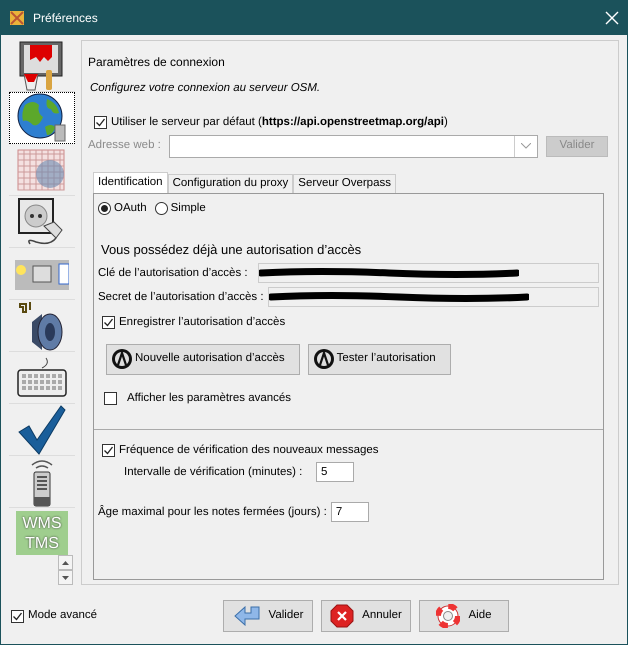 Image resolution: width=628 pixels, height=645 pixels. What do you see at coordinates (124, 146) in the screenshot?
I see `field-label: Adresse web :` at bounding box center [124, 146].